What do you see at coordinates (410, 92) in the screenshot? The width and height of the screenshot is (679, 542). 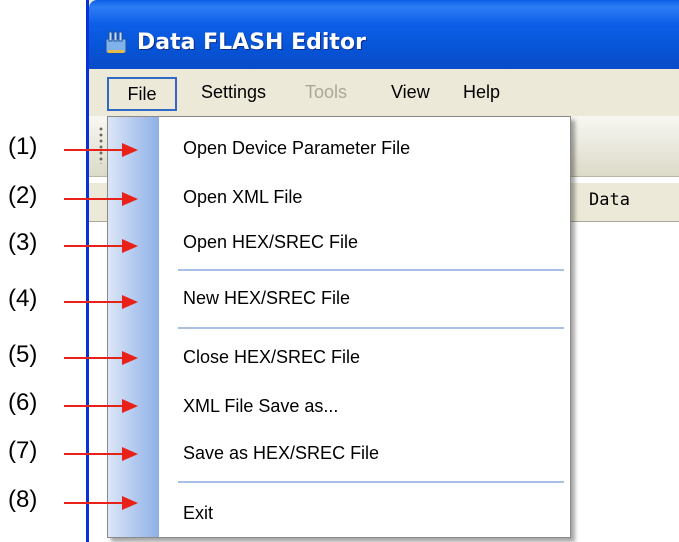 I see `menu-view: View` at bounding box center [410, 92].